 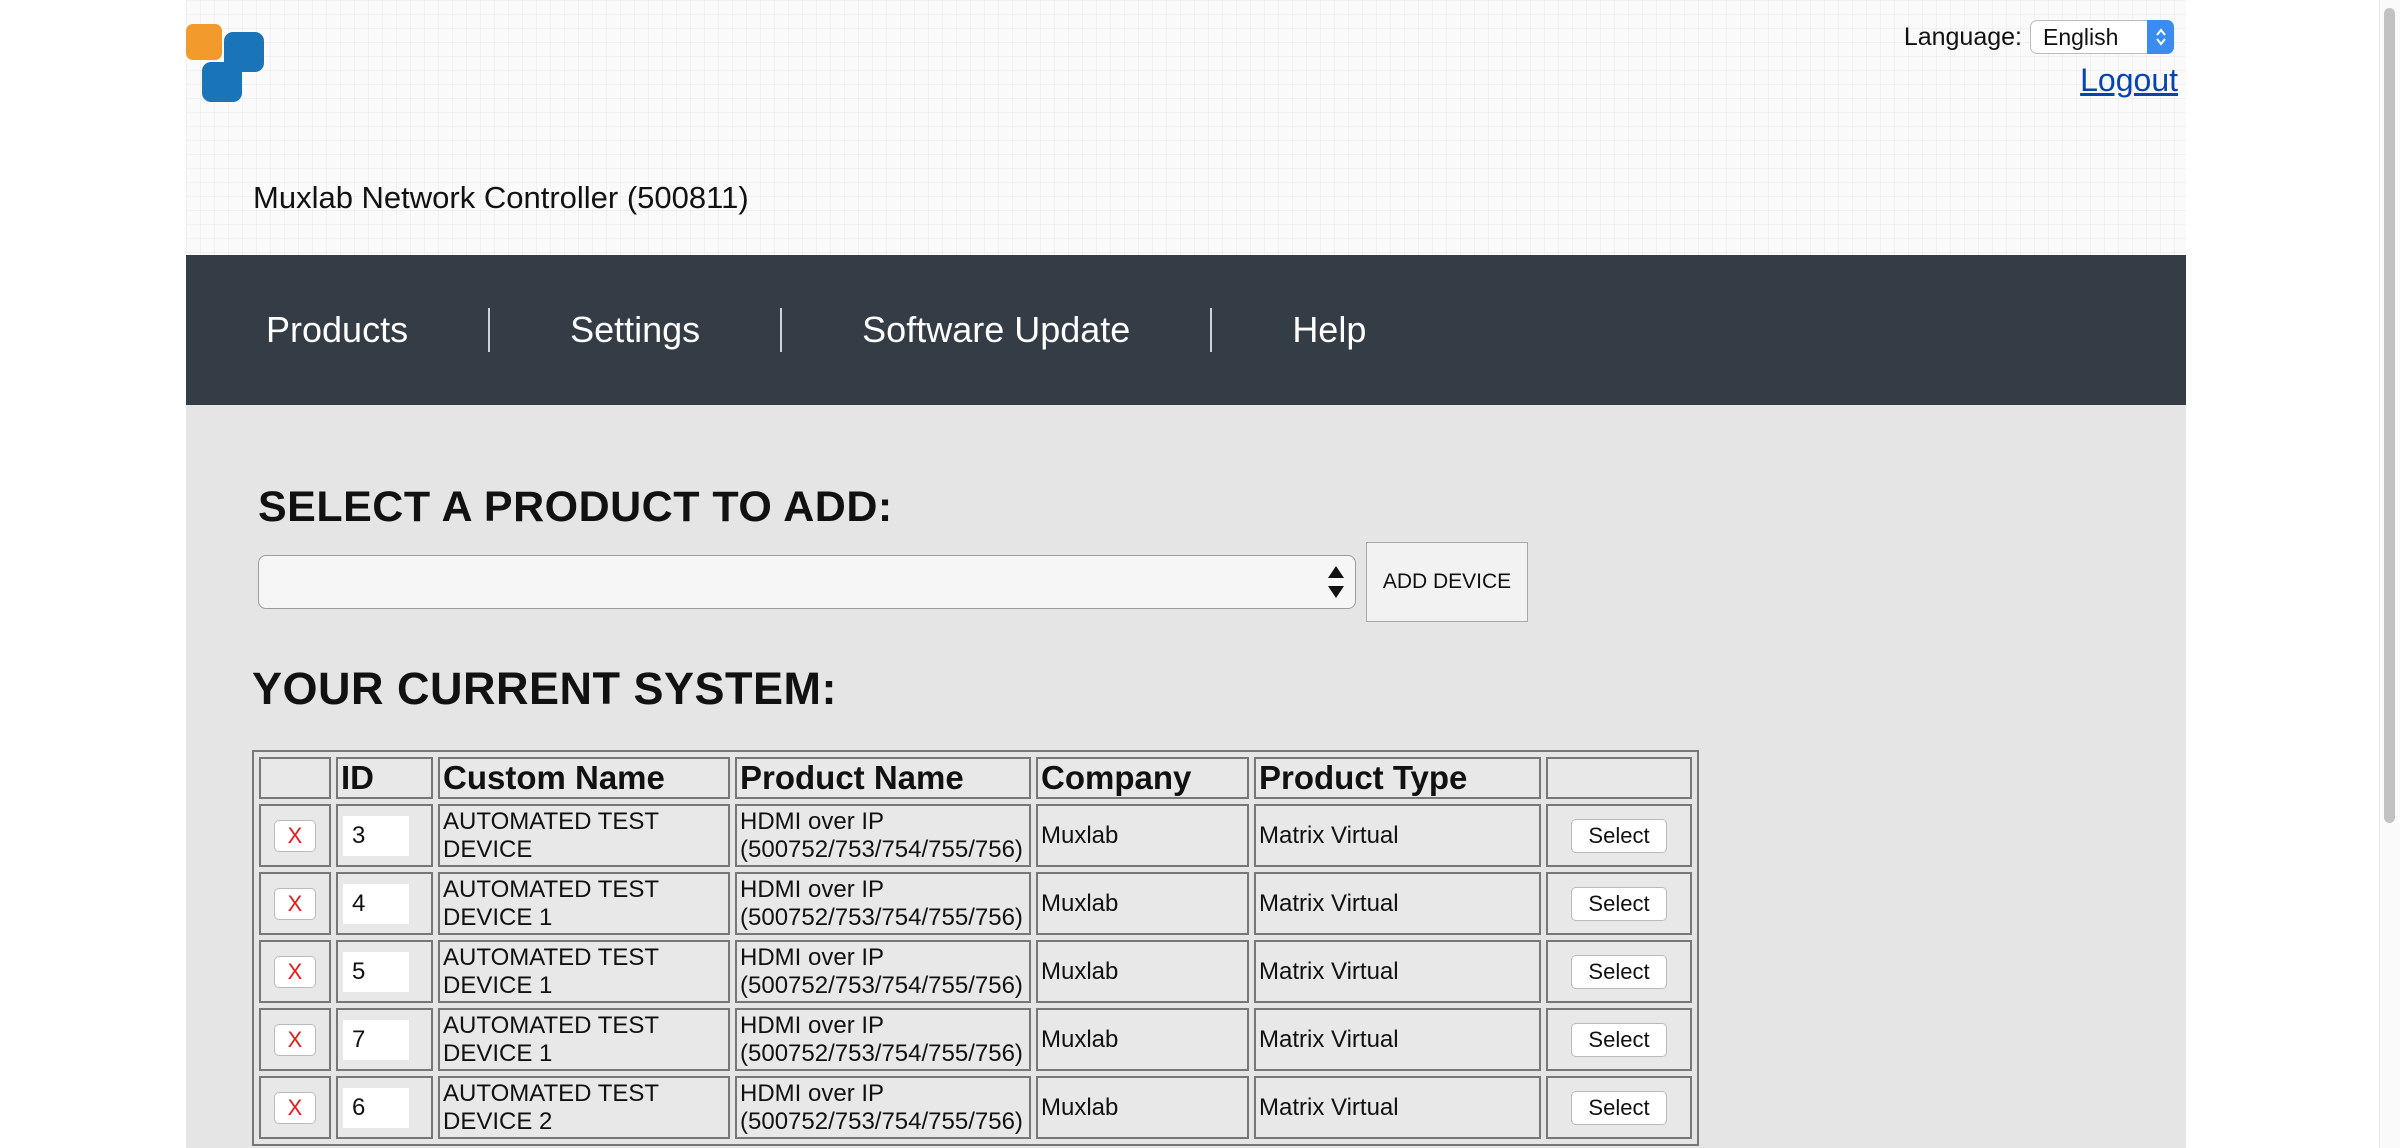 What do you see at coordinates (807, 582) in the screenshot?
I see `product-select` at bounding box center [807, 582].